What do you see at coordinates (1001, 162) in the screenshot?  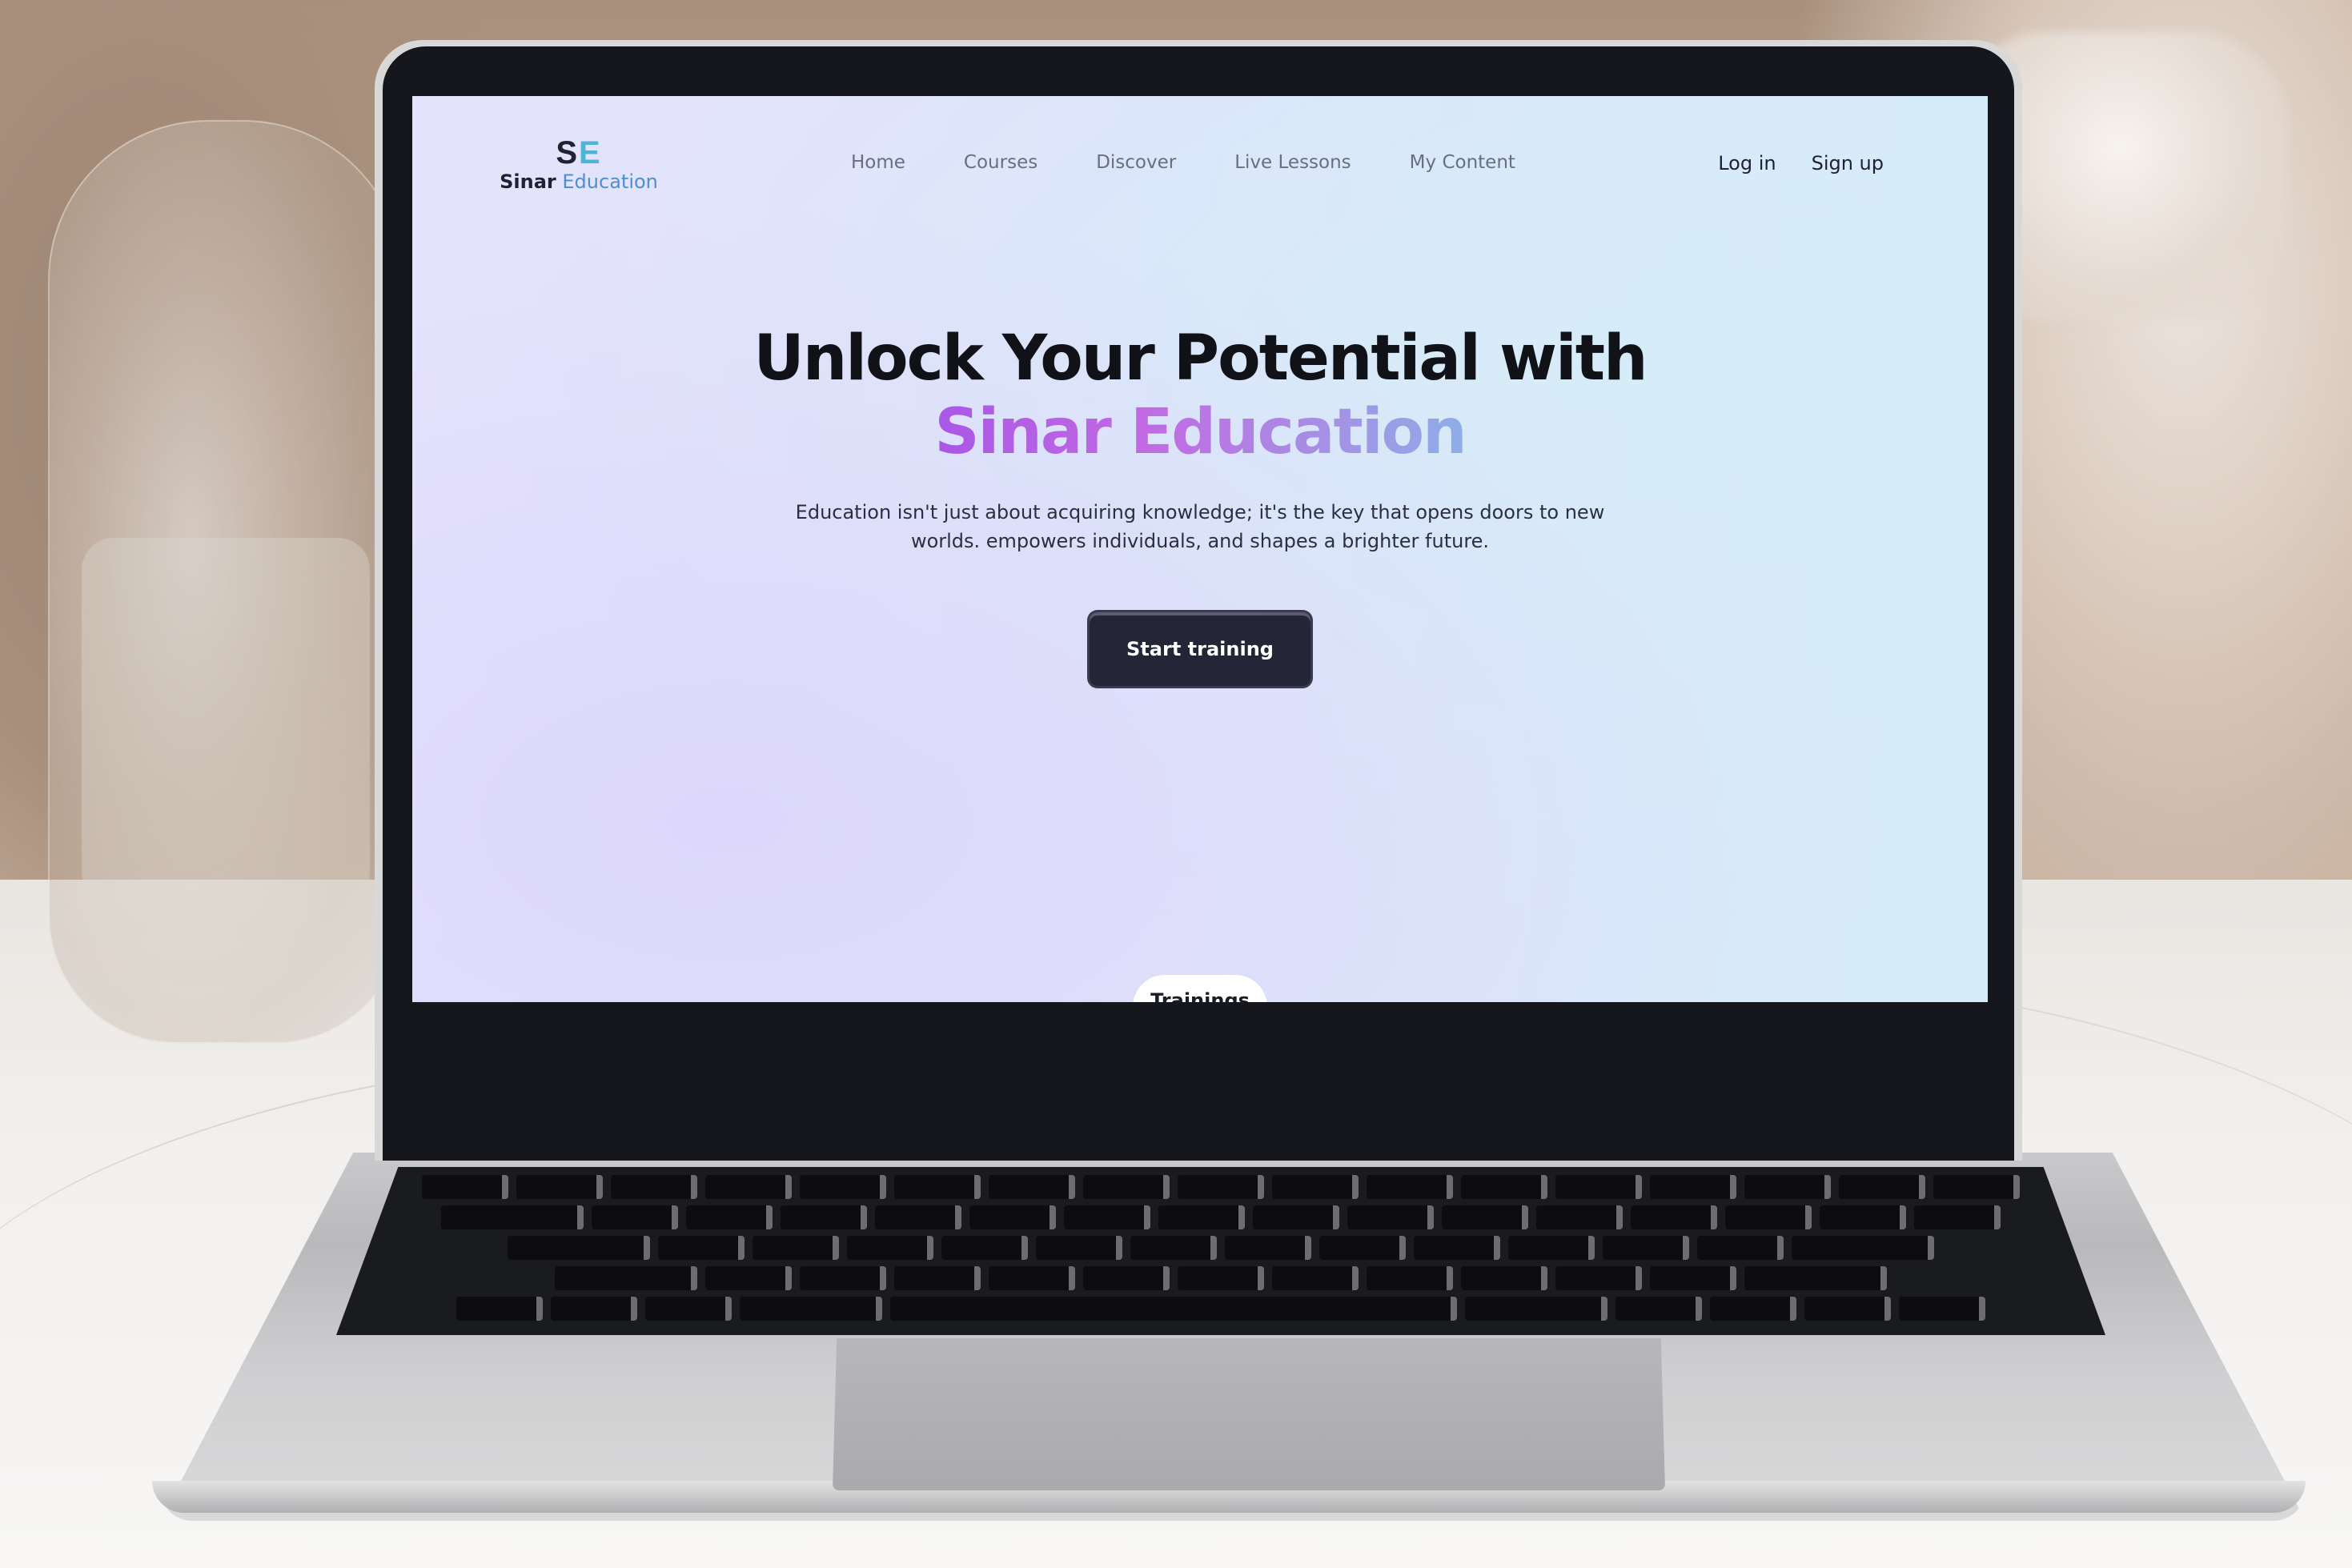 I see `nav-link-courses: Courses` at bounding box center [1001, 162].